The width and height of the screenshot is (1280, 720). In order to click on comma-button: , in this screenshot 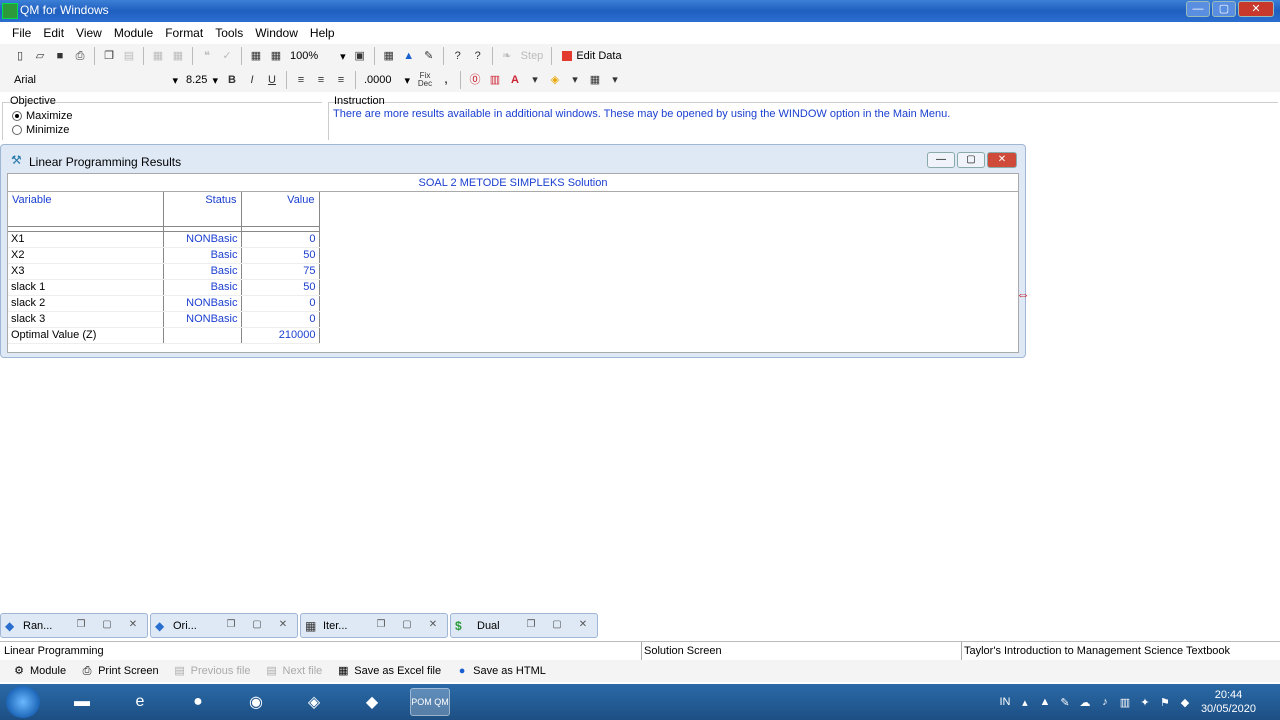, I will do `click(446, 80)`.